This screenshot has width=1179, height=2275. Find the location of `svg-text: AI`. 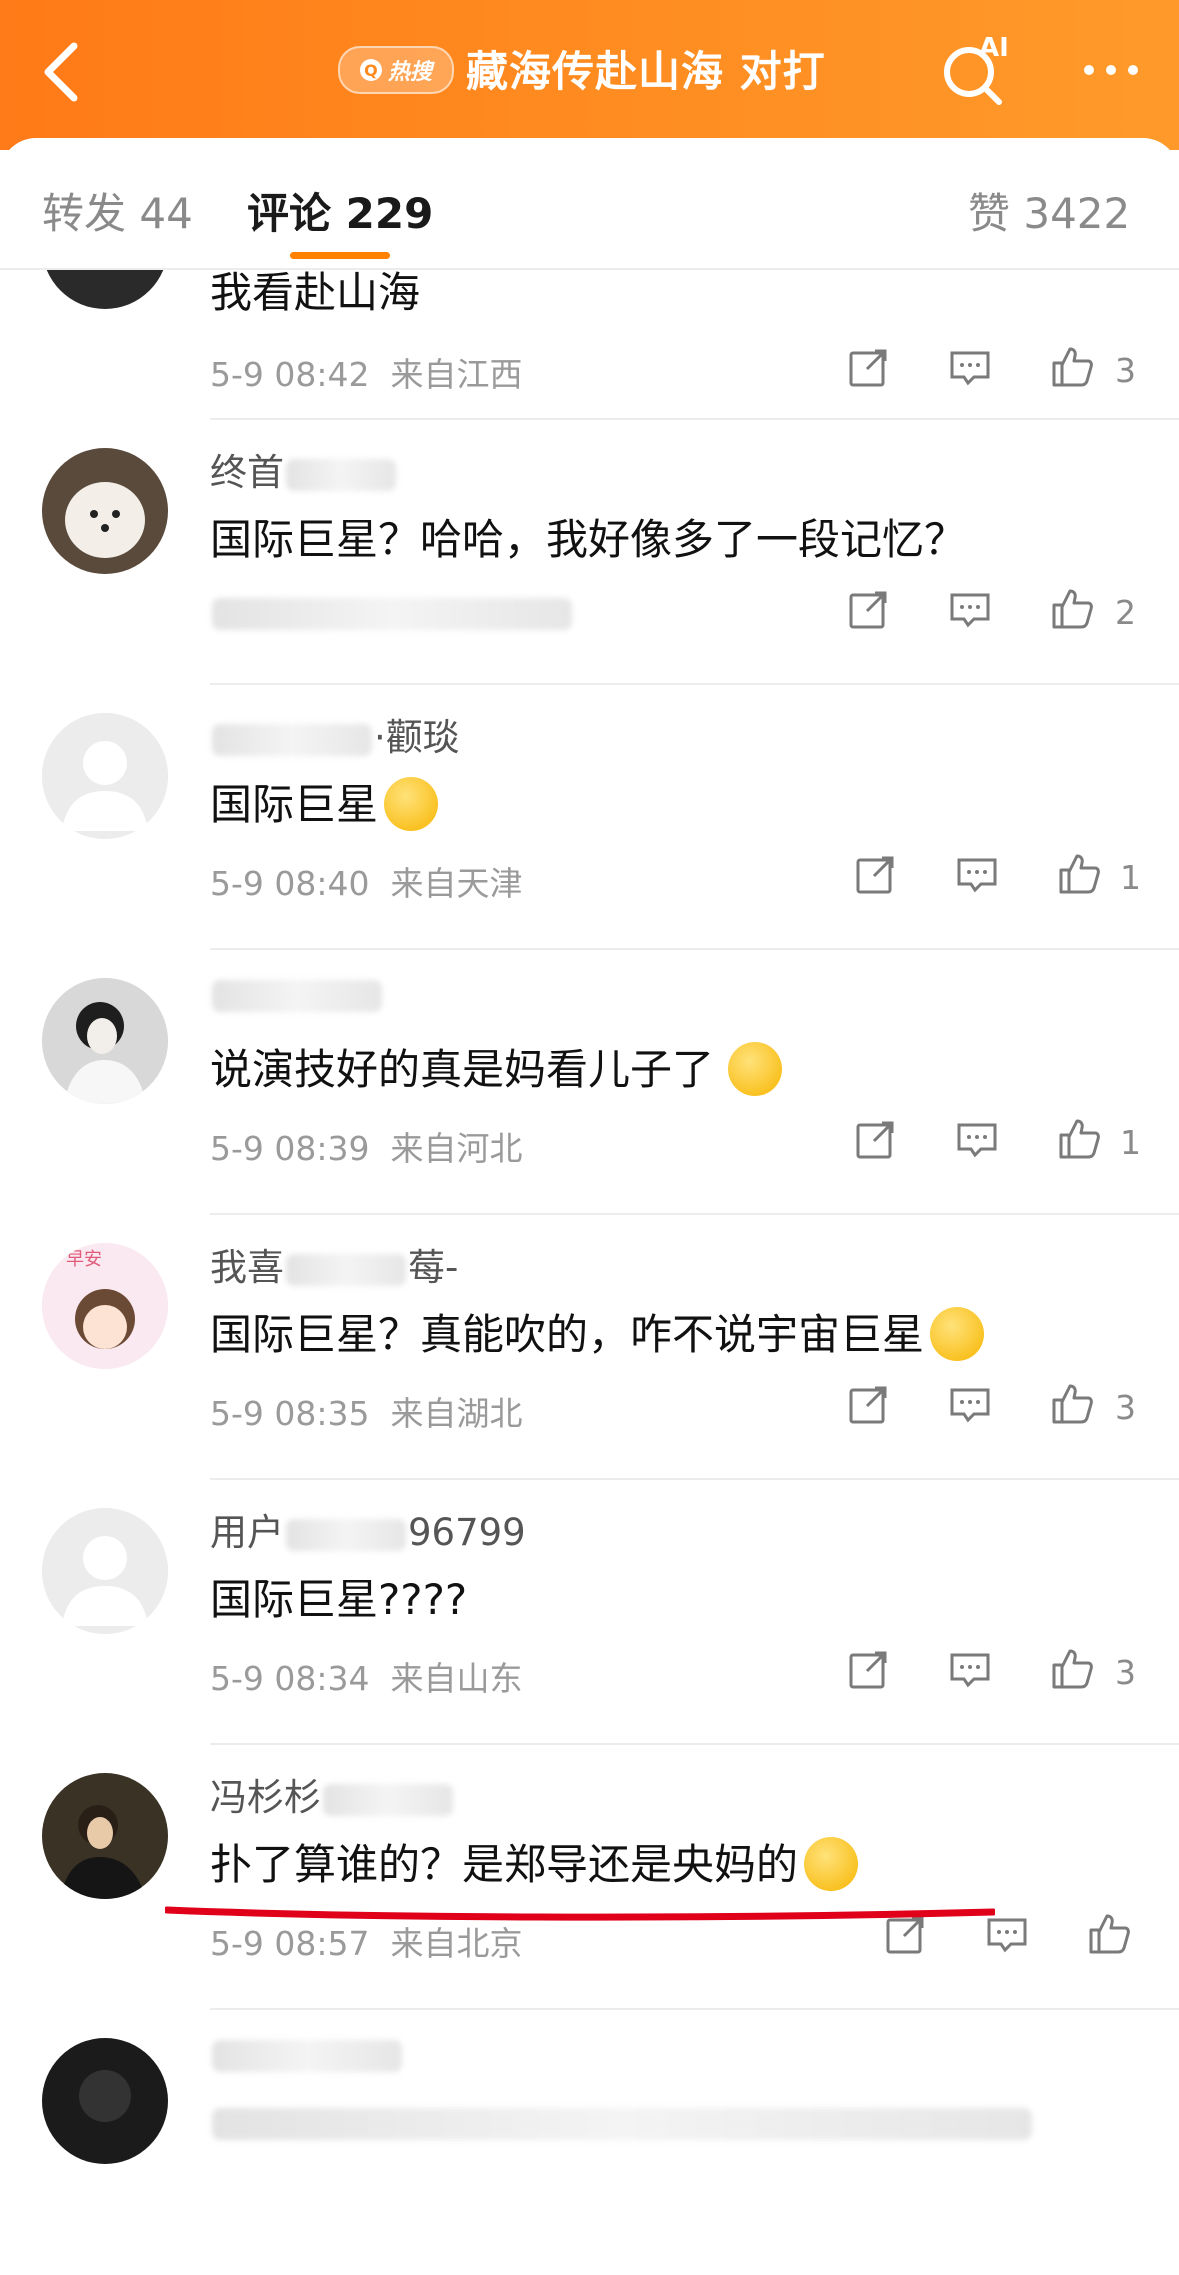

svg-text: AI is located at coordinates (994, 48).